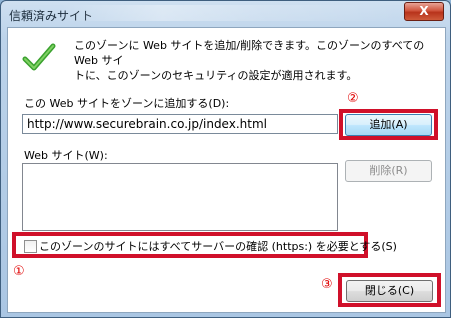 This screenshot has height=318, width=451. I want to click on description-line-2: トに、このゾーンのセキュリティの設定が適用されます。, so click(216, 75).